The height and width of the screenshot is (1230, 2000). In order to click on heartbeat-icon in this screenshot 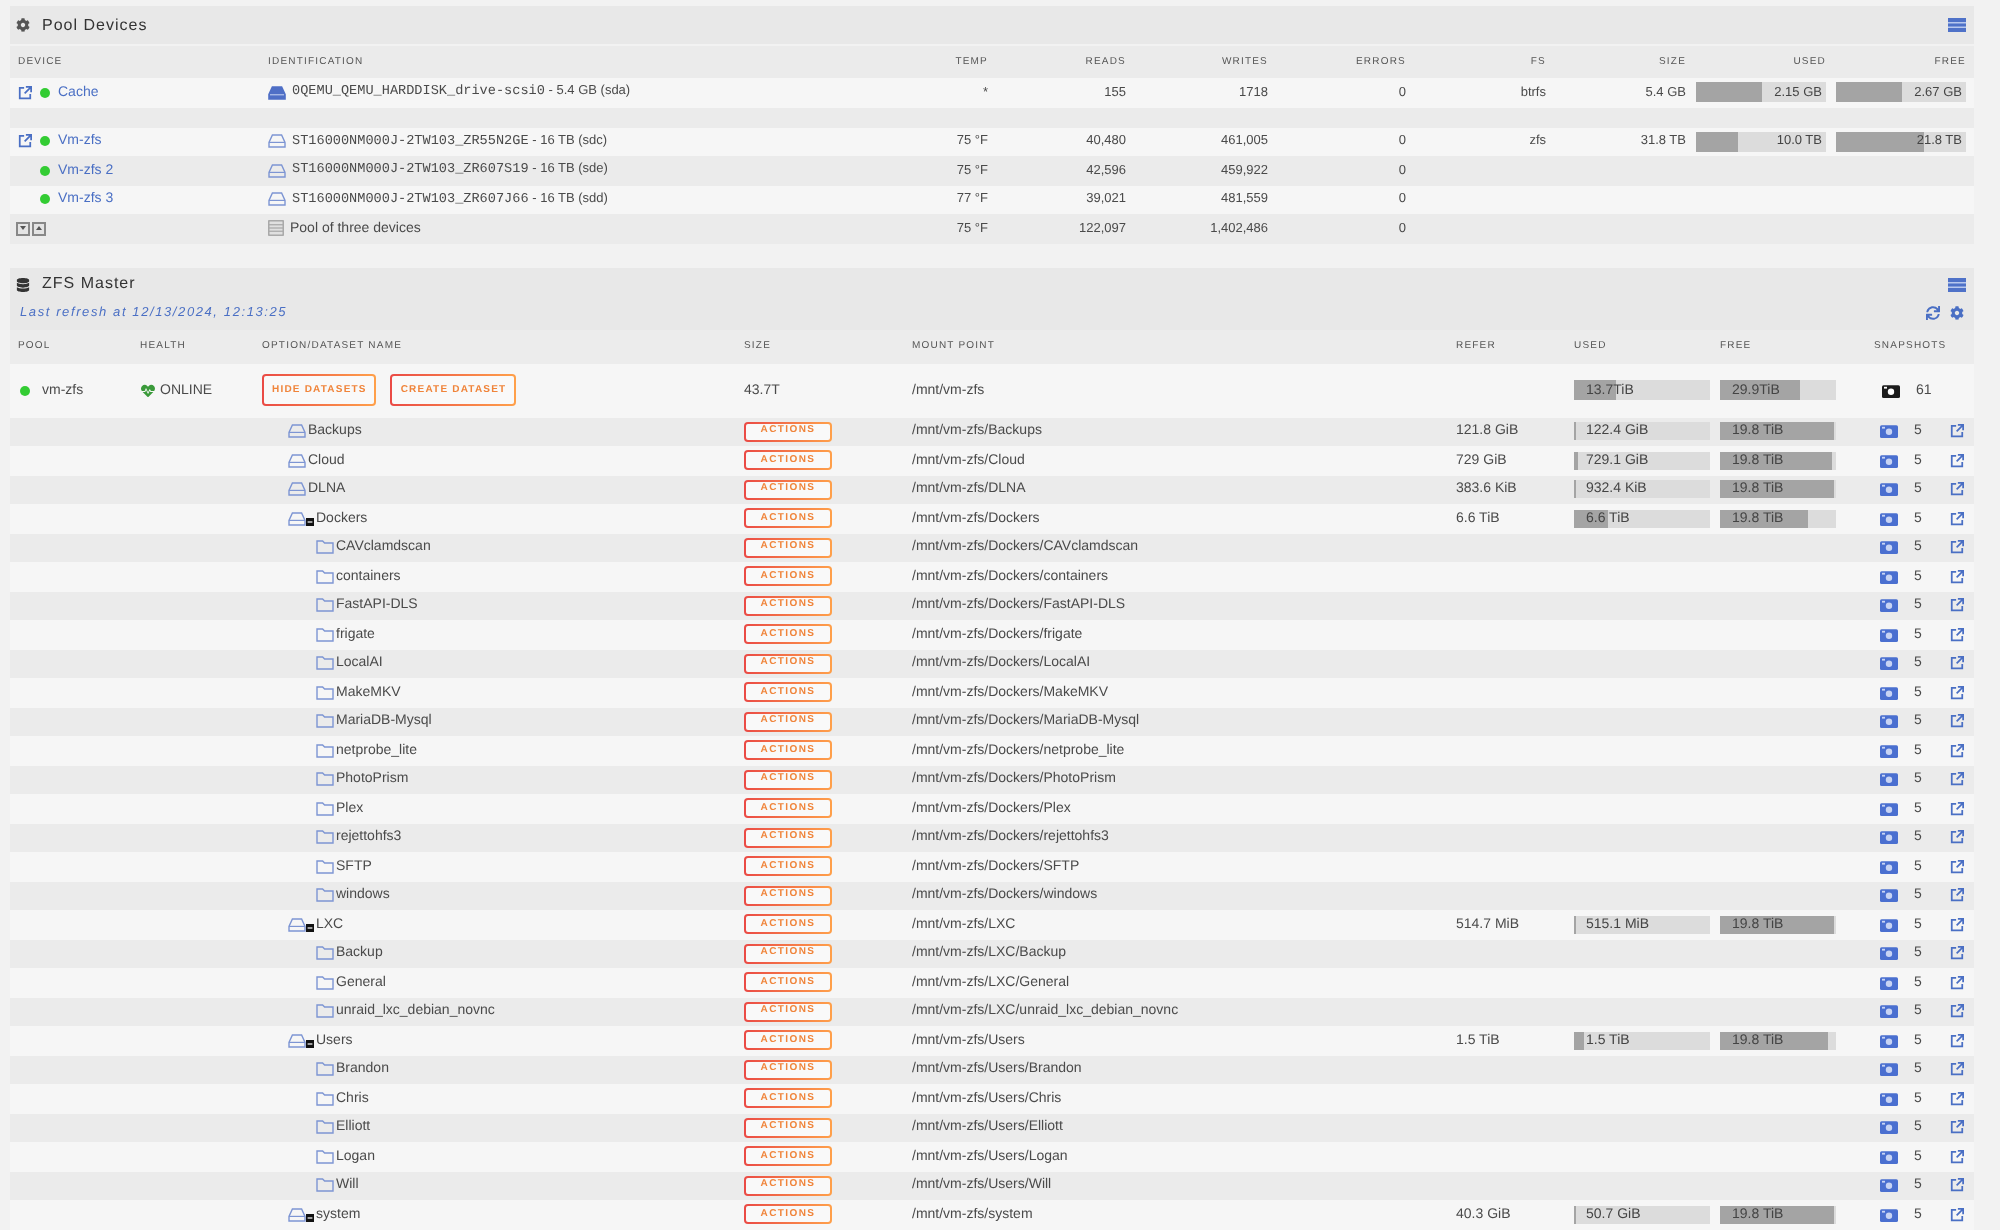, I will do `click(148, 390)`.